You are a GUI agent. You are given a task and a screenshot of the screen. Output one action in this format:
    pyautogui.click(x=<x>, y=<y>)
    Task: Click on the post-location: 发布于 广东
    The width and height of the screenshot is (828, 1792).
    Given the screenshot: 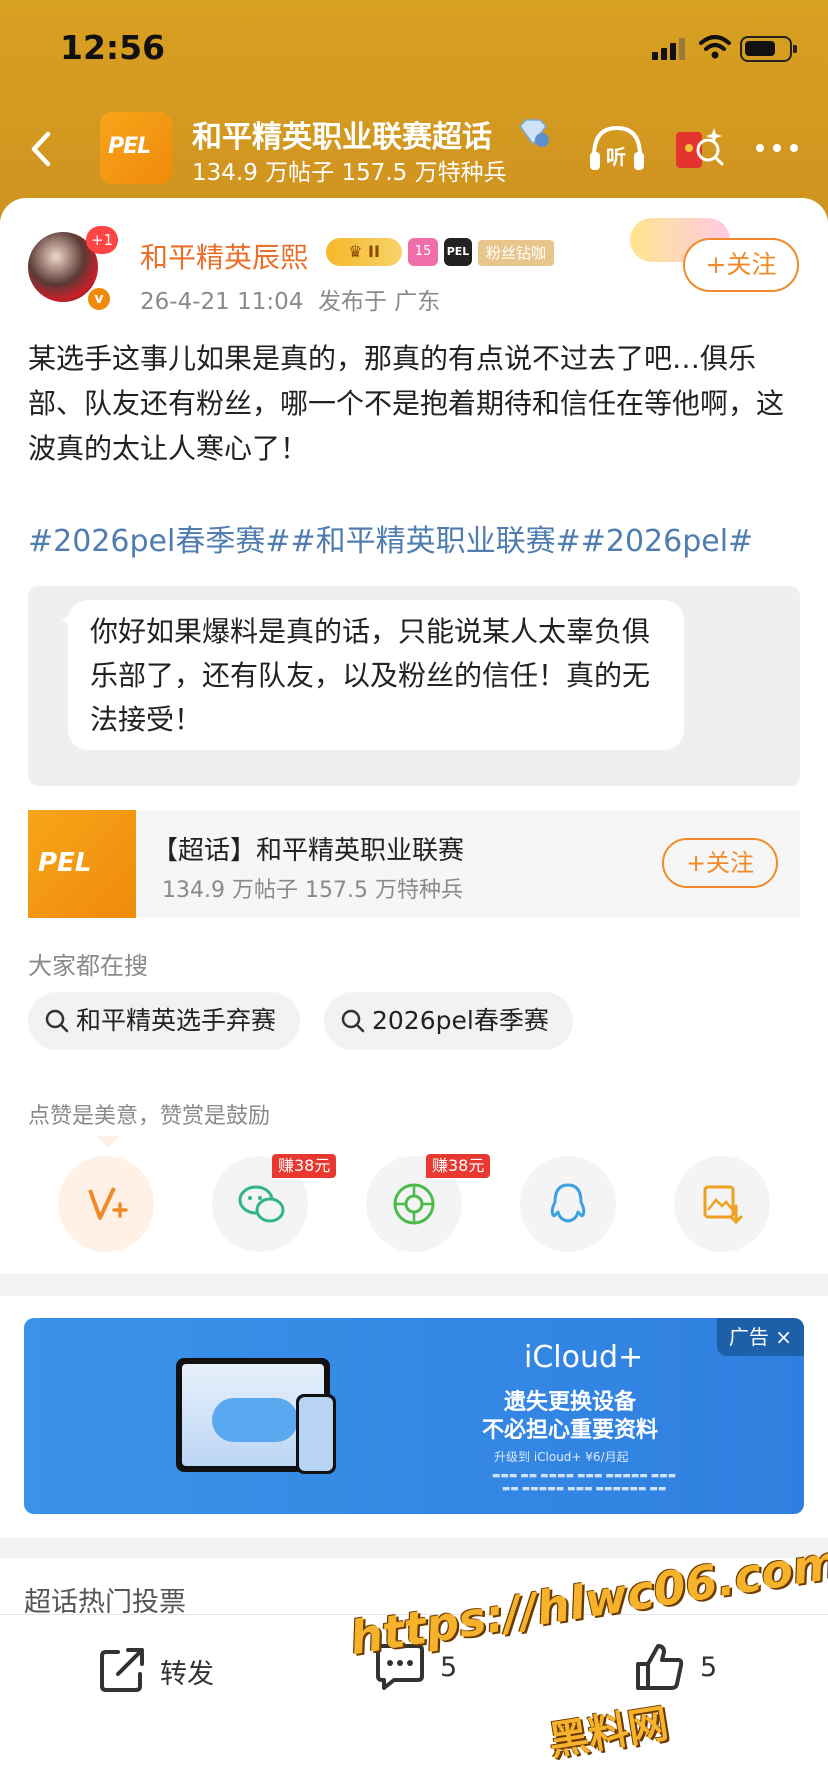 What is the action you would take?
    pyautogui.click(x=379, y=302)
    